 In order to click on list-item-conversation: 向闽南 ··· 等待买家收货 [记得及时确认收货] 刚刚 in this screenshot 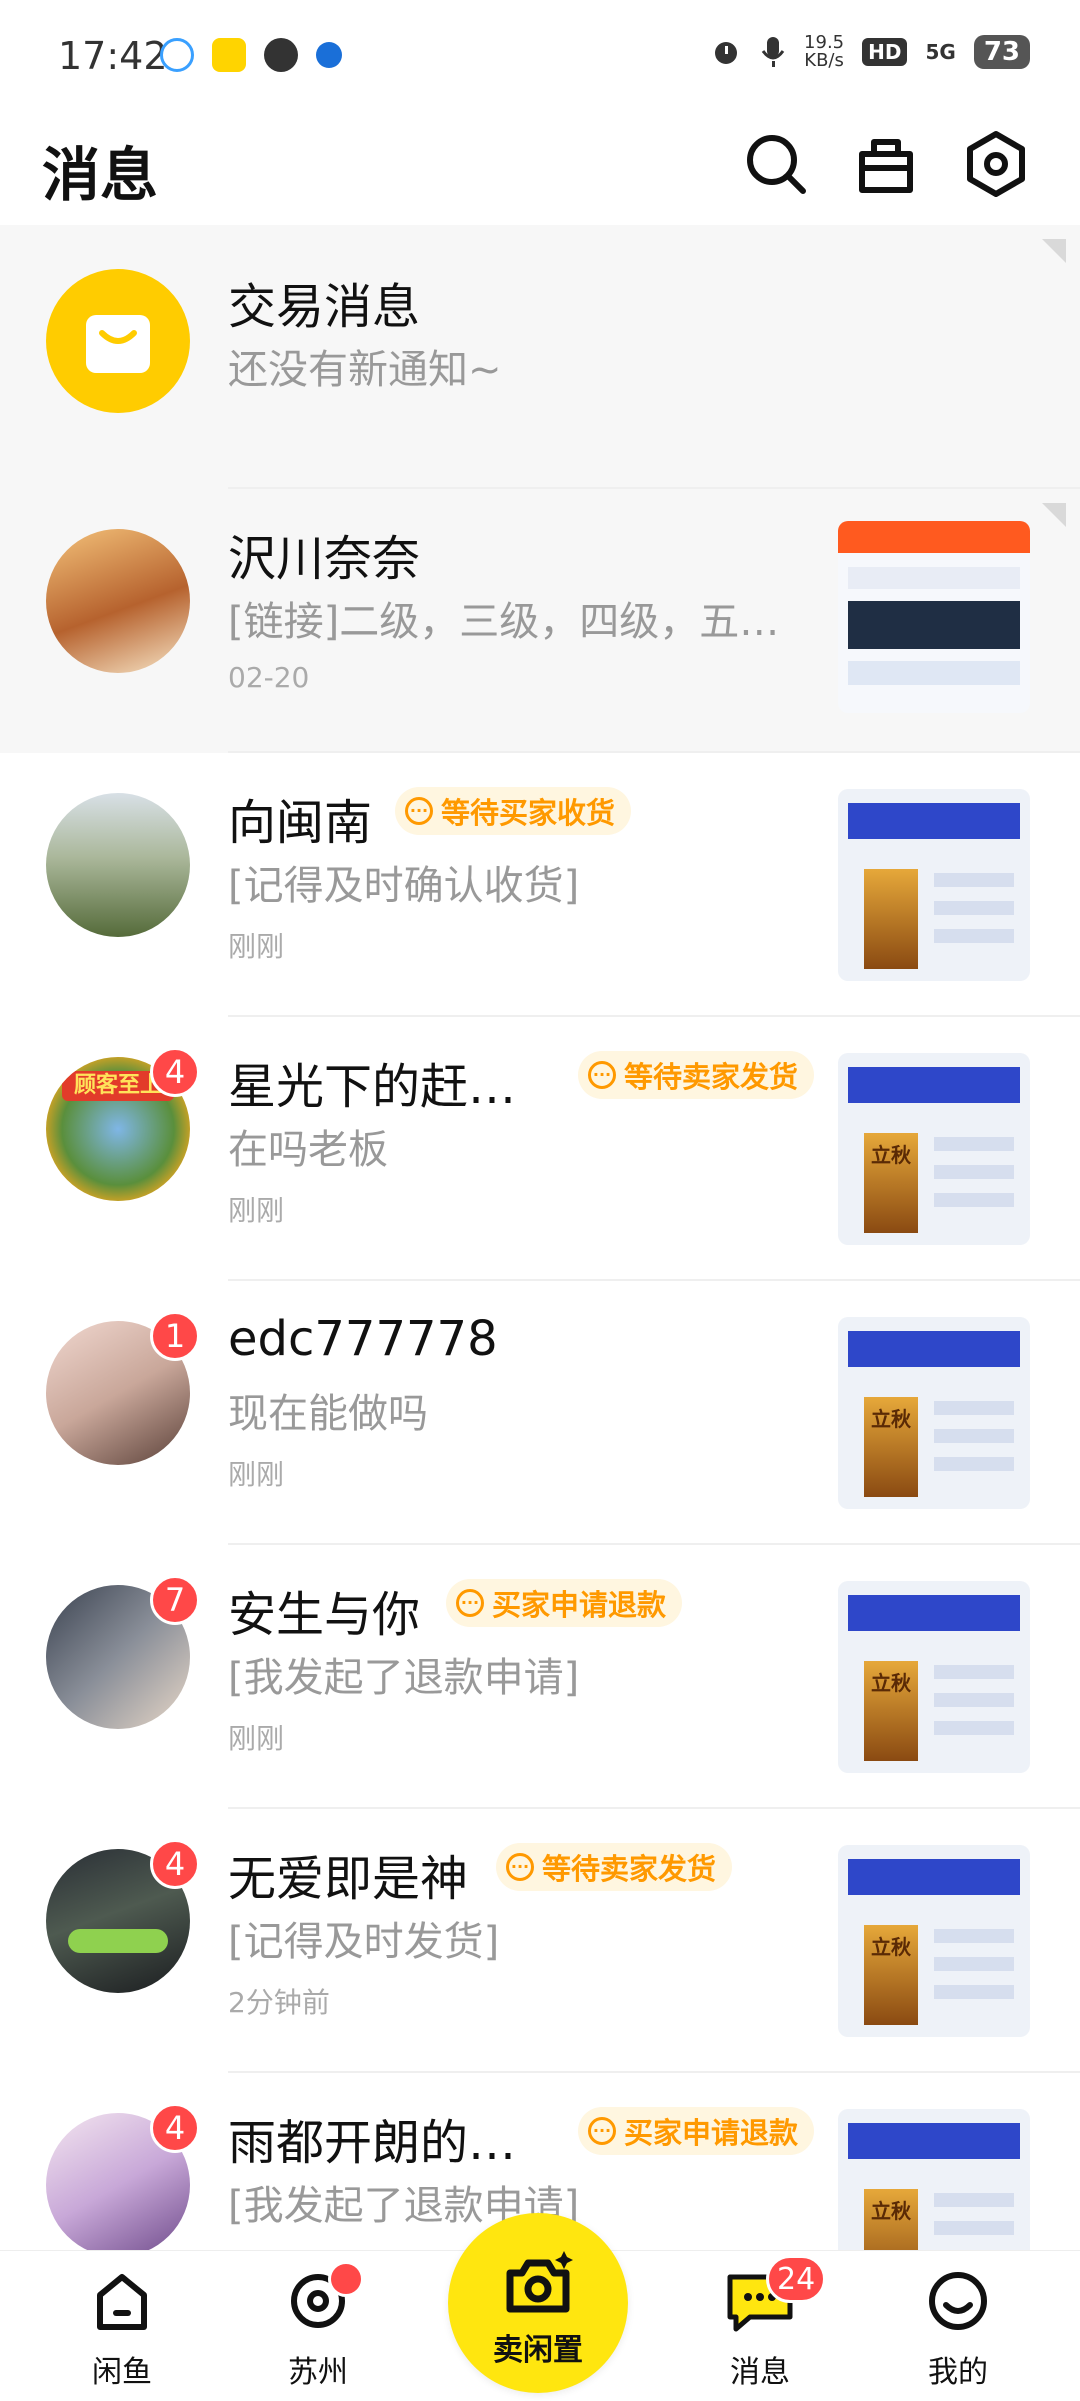, I will do `click(540, 885)`.